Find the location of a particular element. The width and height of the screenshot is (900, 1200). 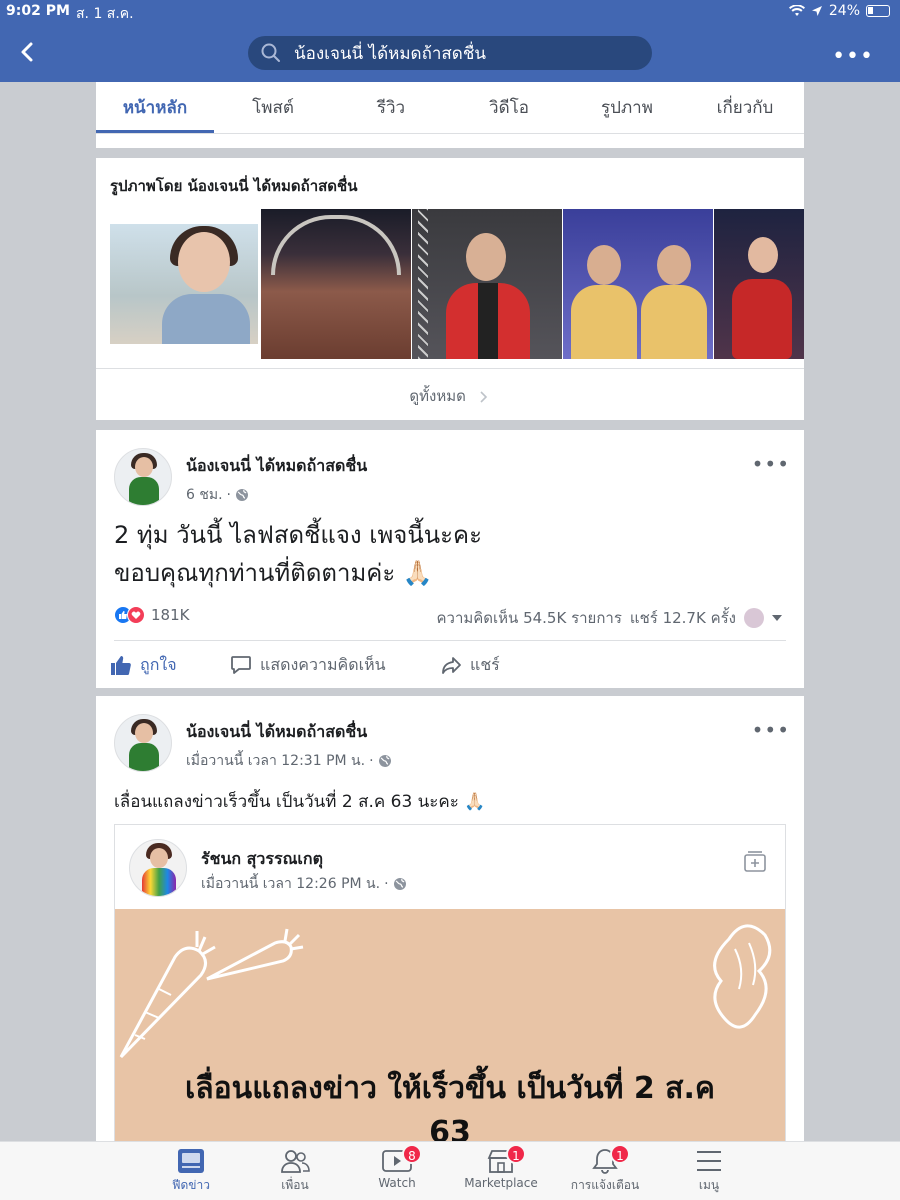

nav-label: Watch is located at coordinates (397, 1183).